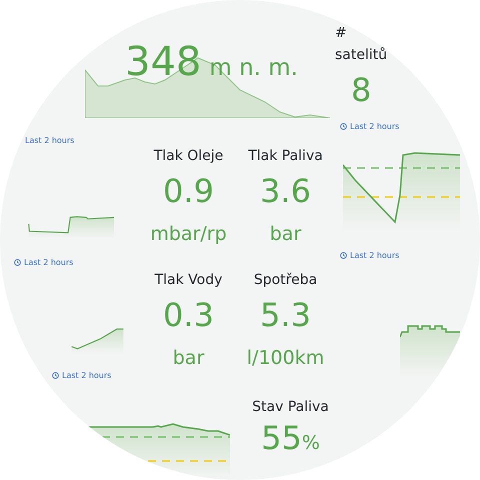 This screenshot has height=480, width=480. What do you see at coordinates (290, 407) in the screenshot?
I see `stat-title: Stav Paliva` at bounding box center [290, 407].